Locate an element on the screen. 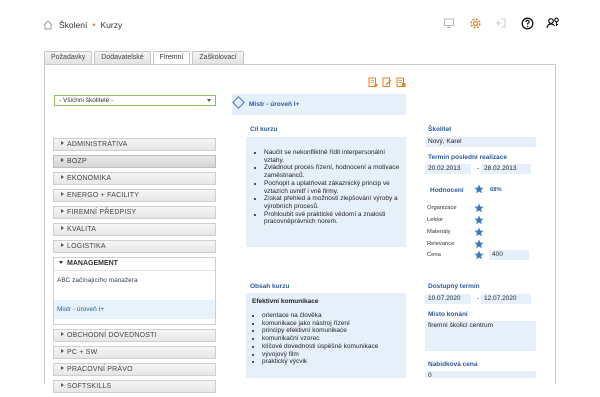 The height and width of the screenshot is (397, 600). category-obchodni-dovednosti: OBCHODNÍ DOVEDNOSTI is located at coordinates (134, 335).